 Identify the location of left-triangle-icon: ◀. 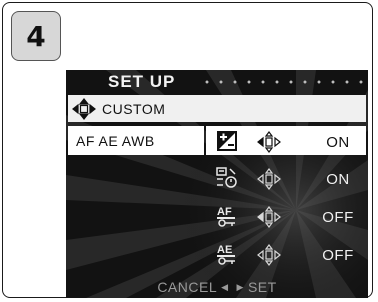
(225, 286).